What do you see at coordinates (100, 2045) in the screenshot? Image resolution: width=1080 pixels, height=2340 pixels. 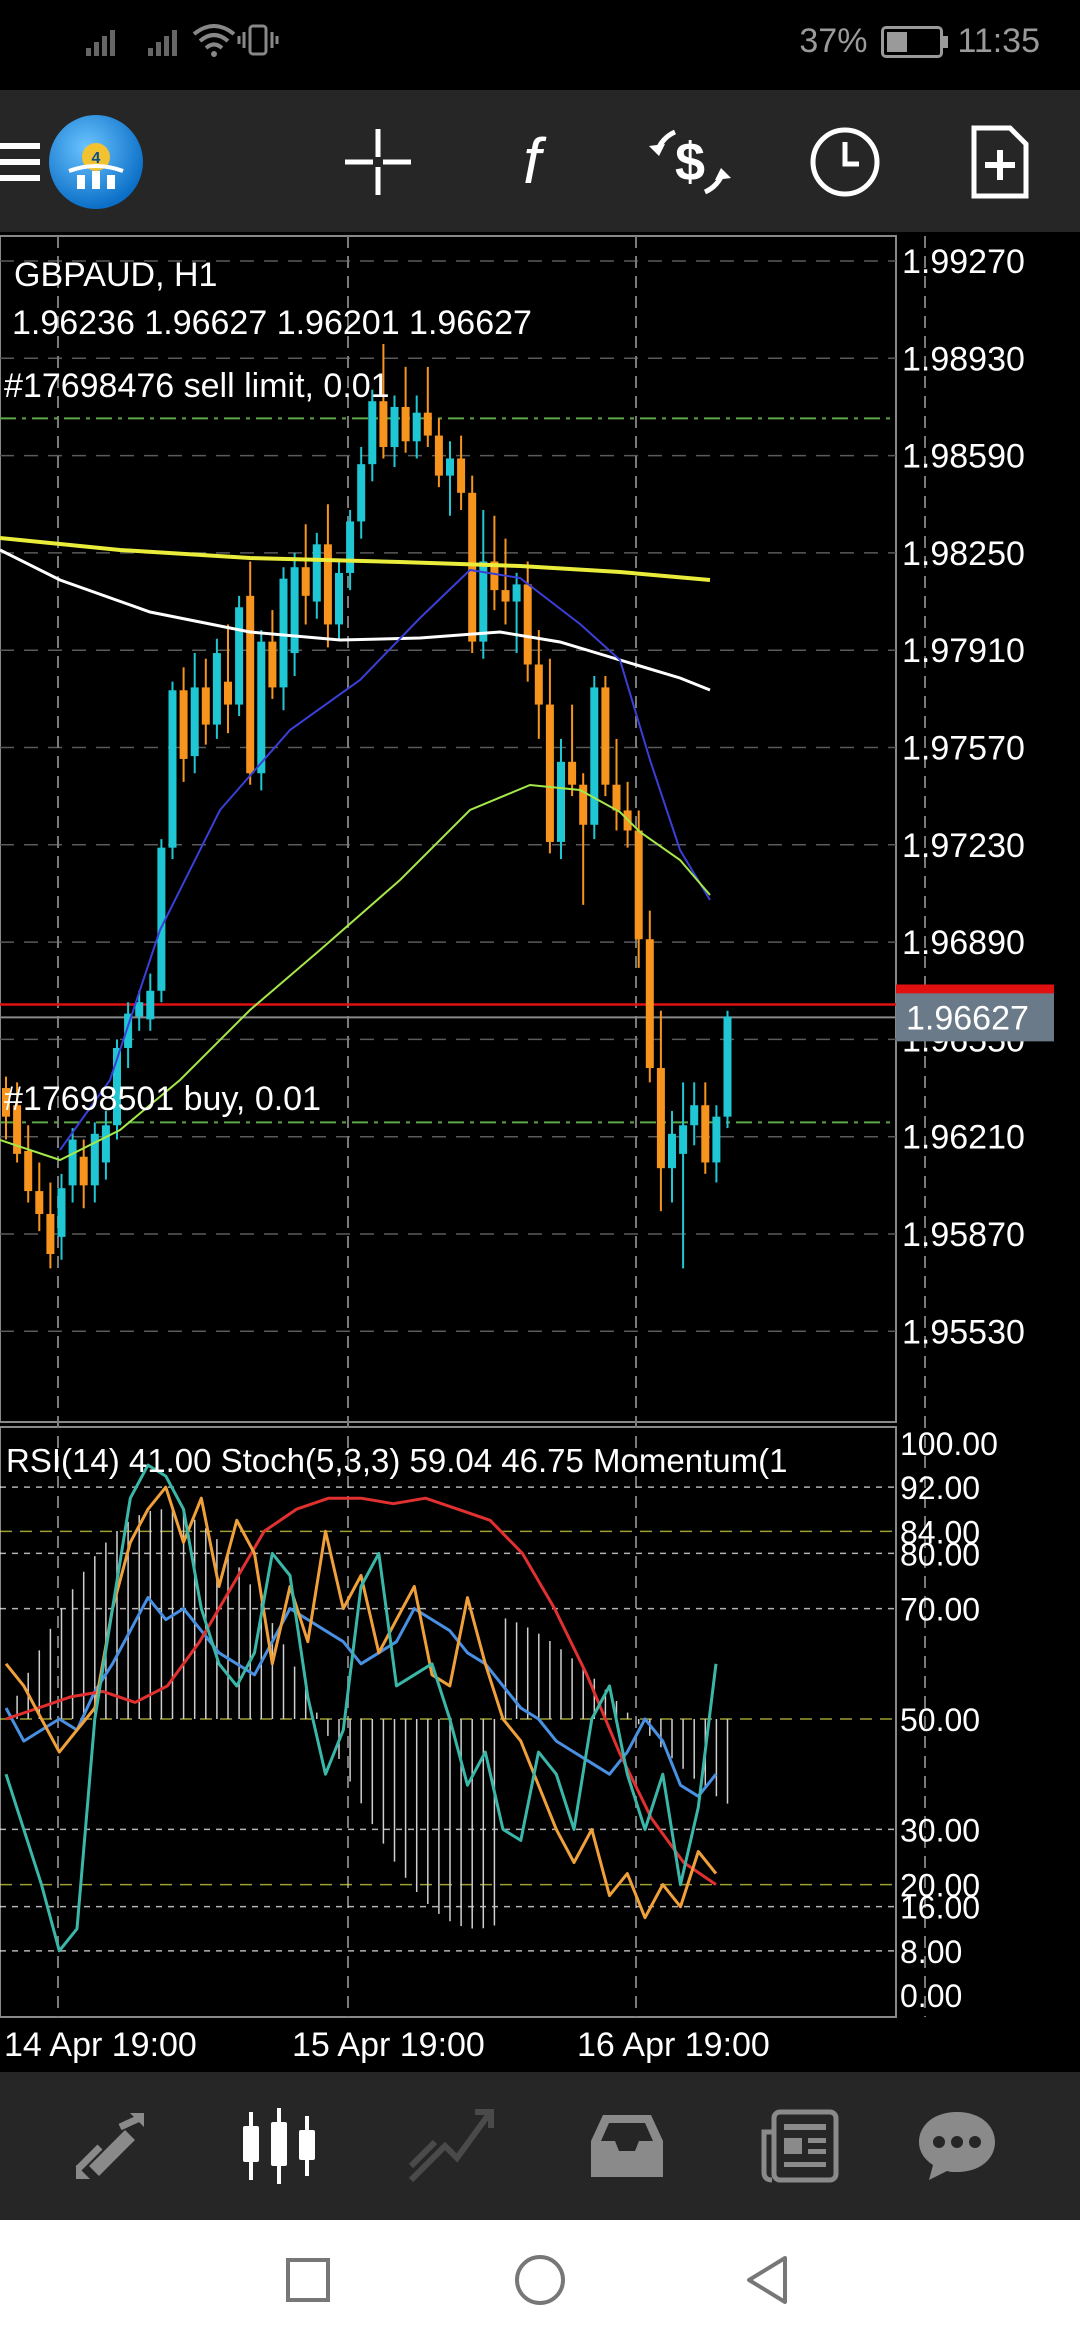 I see `time-axis-label: 14 Apr 19:00` at bounding box center [100, 2045].